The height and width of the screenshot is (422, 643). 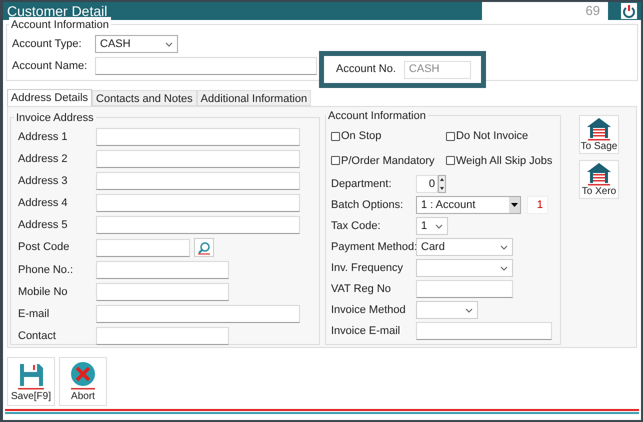 I want to click on dropdown: Card, so click(x=464, y=247).